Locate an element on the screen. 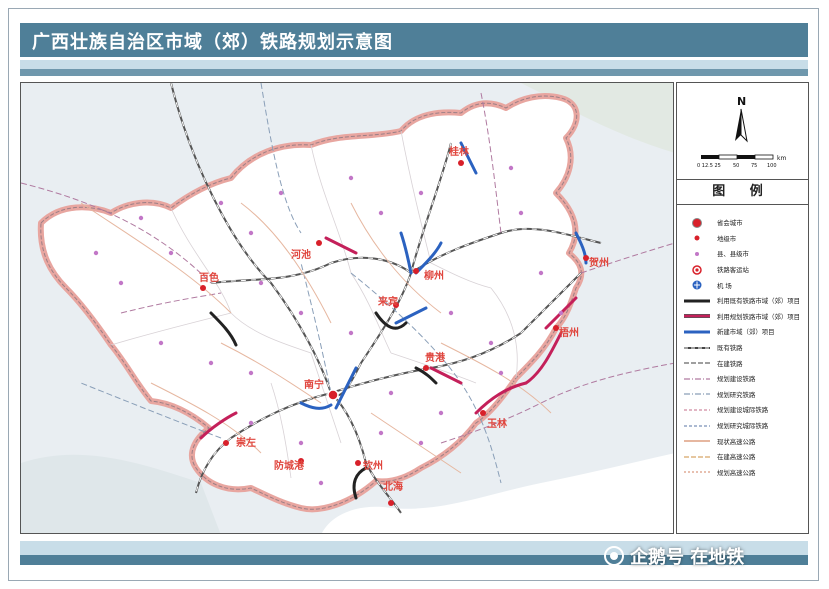 This screenshot has height=589, width=829. title-stripe is located at coordinates (414, 64).